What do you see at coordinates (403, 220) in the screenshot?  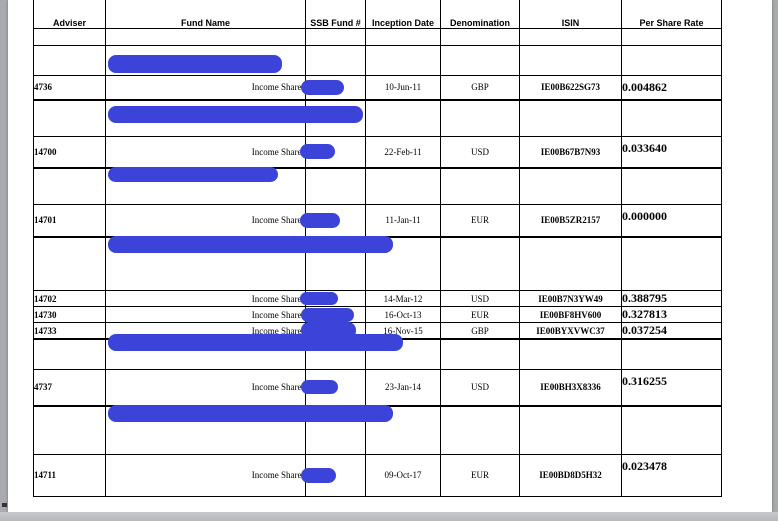 I see `inception-date-cell: 11-Jan-11` at bounding box center [403, 220].